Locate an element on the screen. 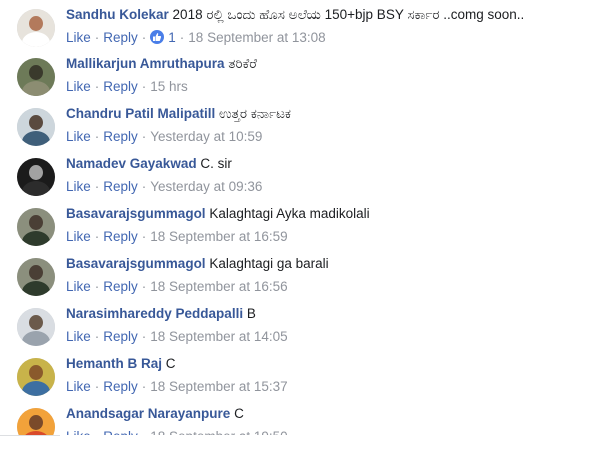  comment-body: C. sir is located at coordinates (216, 163).